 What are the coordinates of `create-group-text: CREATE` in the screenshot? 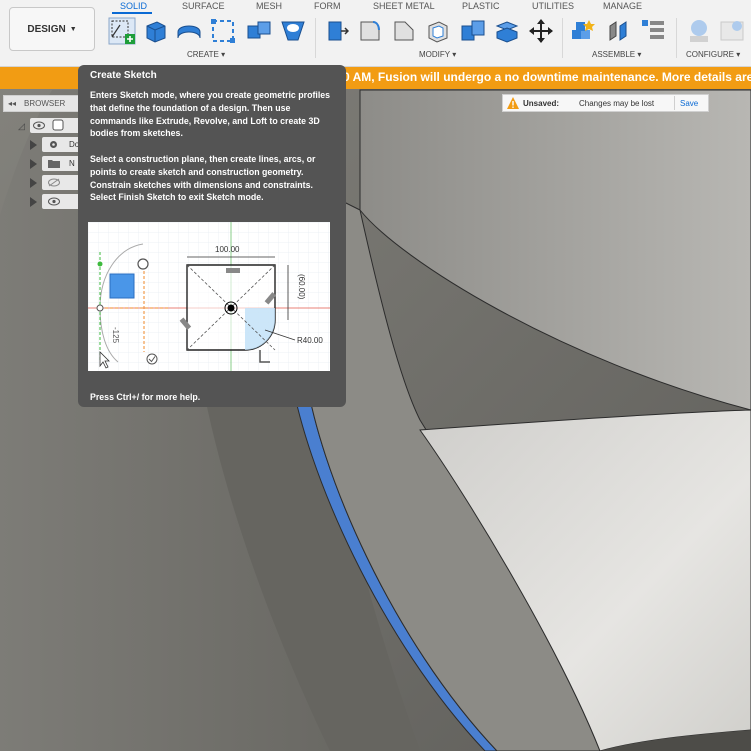 It's located at (203, 54).